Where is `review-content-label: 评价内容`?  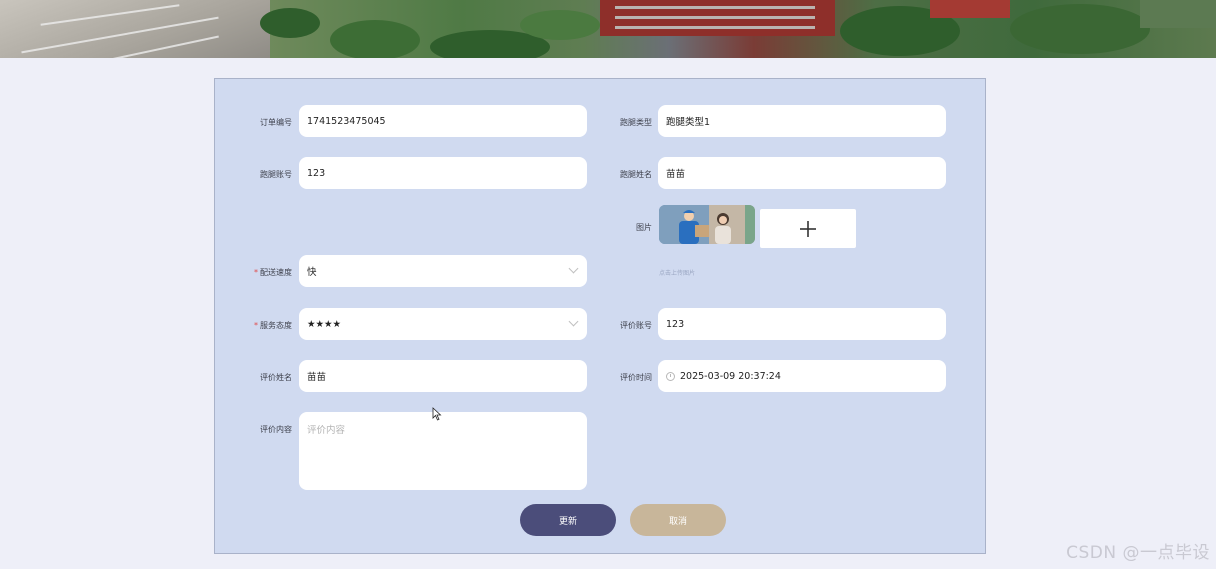
review-content-label: 评价内容 is located at coordinates (276, 429).